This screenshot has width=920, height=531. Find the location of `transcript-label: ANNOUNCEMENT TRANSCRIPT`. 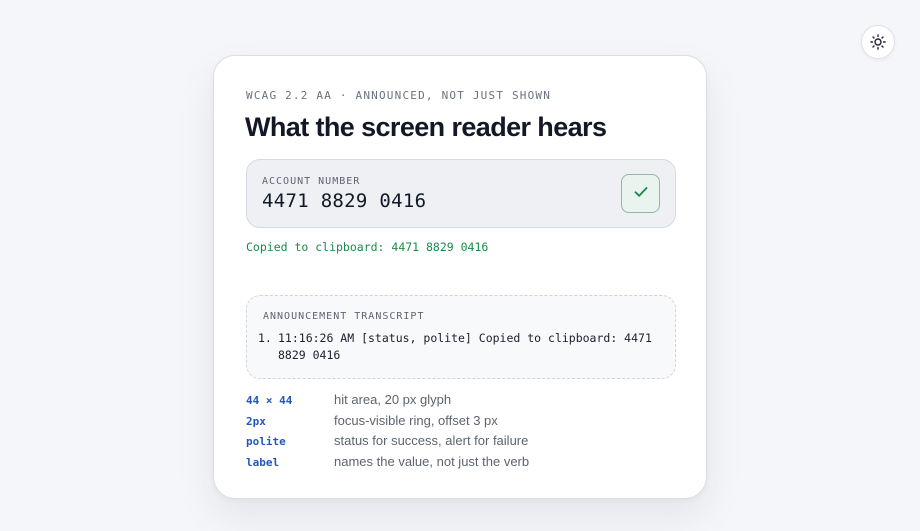

transcript-label: ANNOUNCEMENT TRANSCRIPT is located at coordinates (344, 316).